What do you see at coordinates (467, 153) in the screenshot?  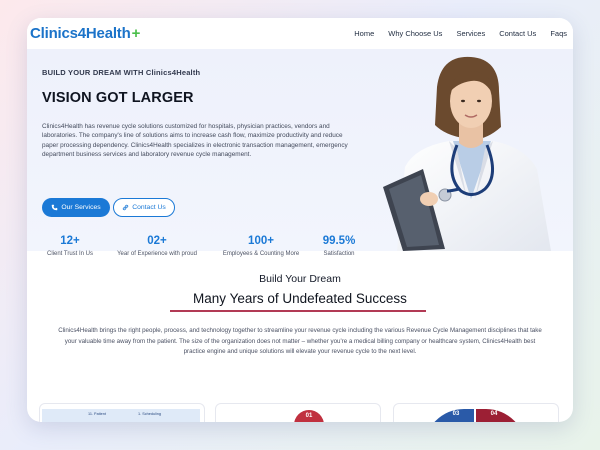 I see `doctor-image` at bounding box center [467, 153].